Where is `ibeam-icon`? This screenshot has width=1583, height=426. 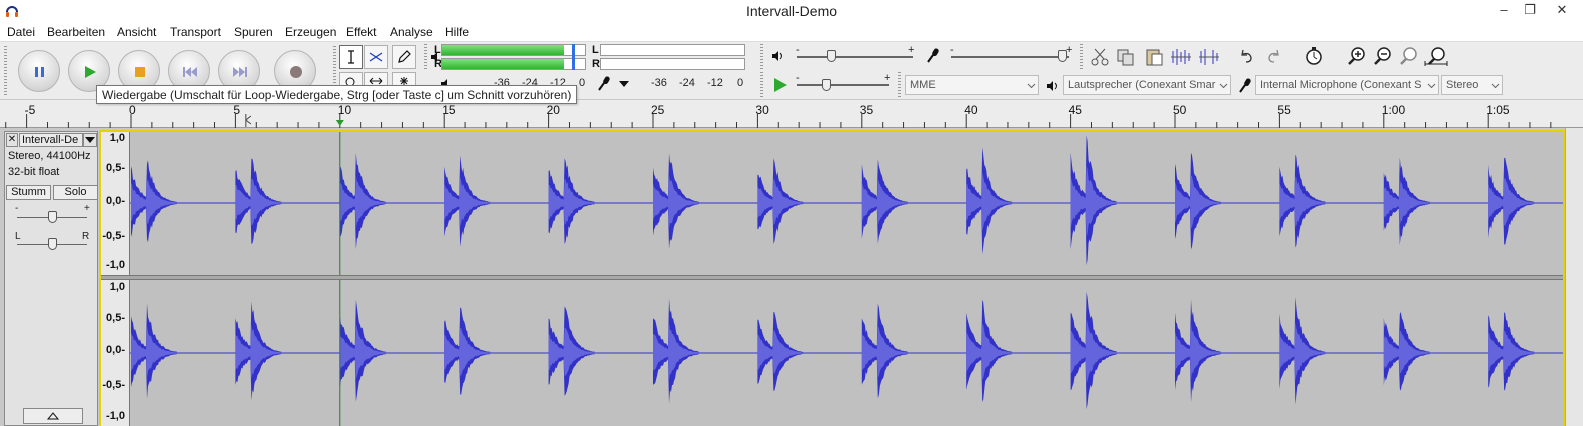
ibeam-icon is located at coordinates (351, 57).